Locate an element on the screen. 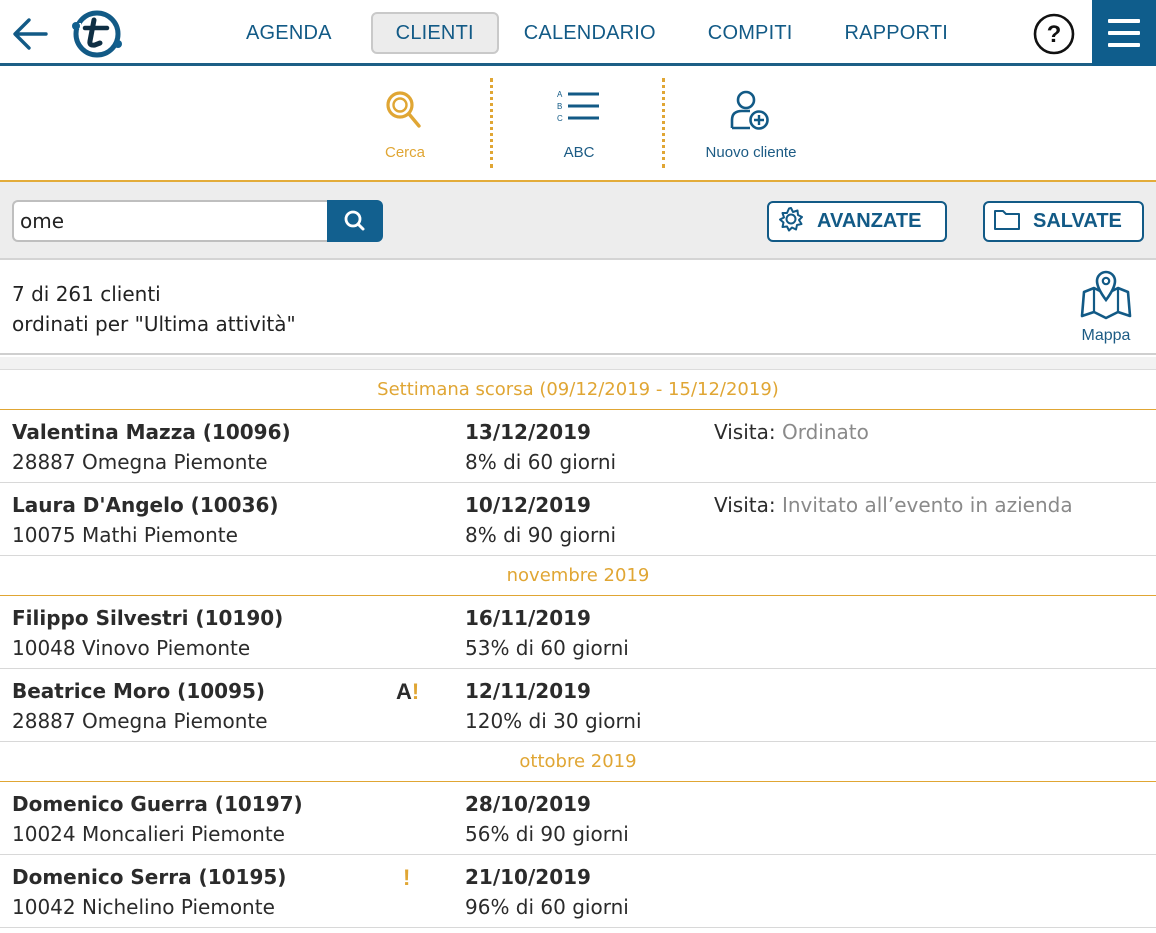 The height and width of the screenshot is (933, 1156). last-activity: Visita: Ordinato is located at coordinates (791, 432).